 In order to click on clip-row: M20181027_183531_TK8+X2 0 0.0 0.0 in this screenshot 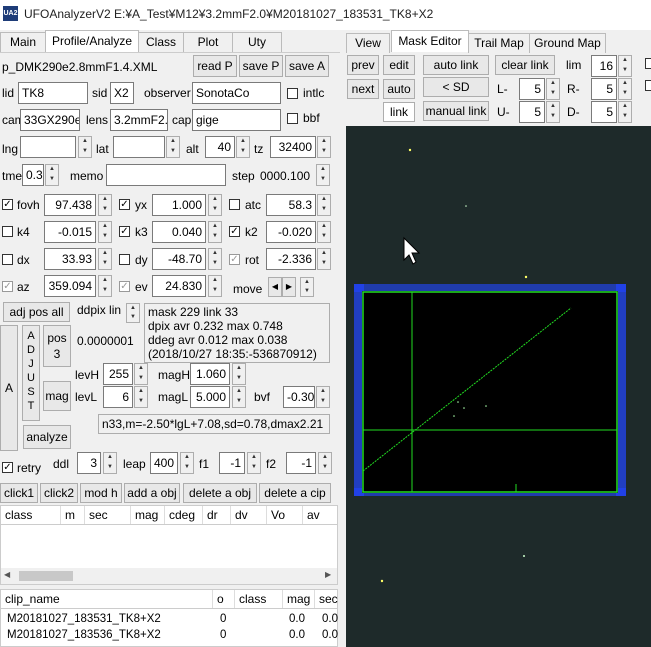, I will do `click(169, 619)`.